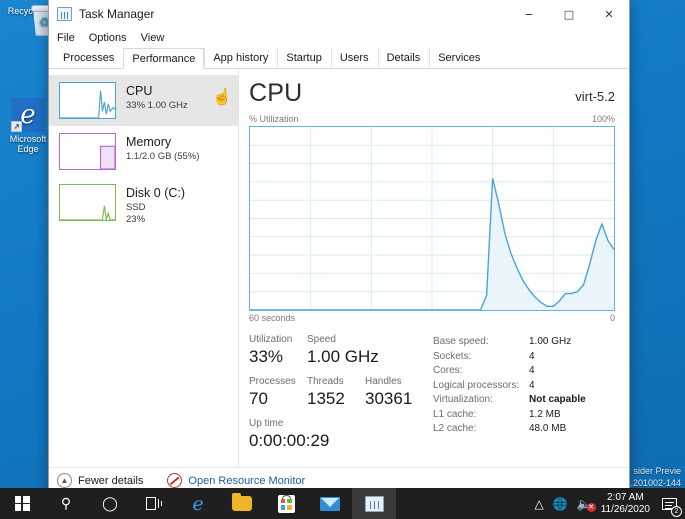 The height and width of the screenshot is (519, 685). What do you see at coordinates (403, 57) in the screenshot?
I see `tab-details: Details` at bounding box center [403, 57].